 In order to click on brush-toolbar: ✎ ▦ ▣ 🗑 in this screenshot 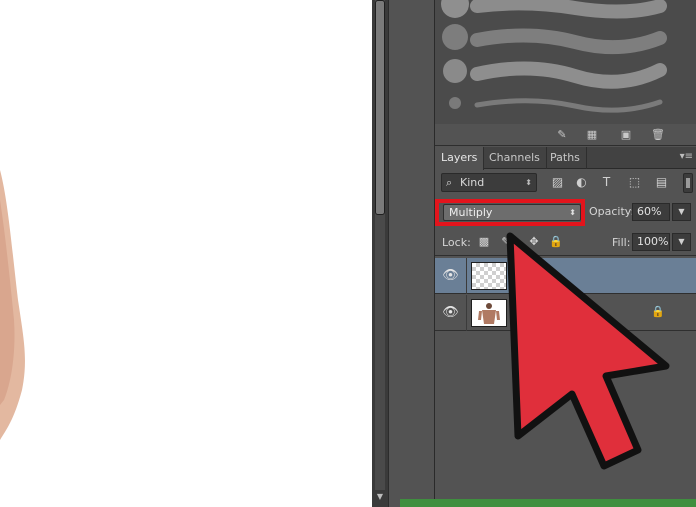, I will do `click(565, 135)`.